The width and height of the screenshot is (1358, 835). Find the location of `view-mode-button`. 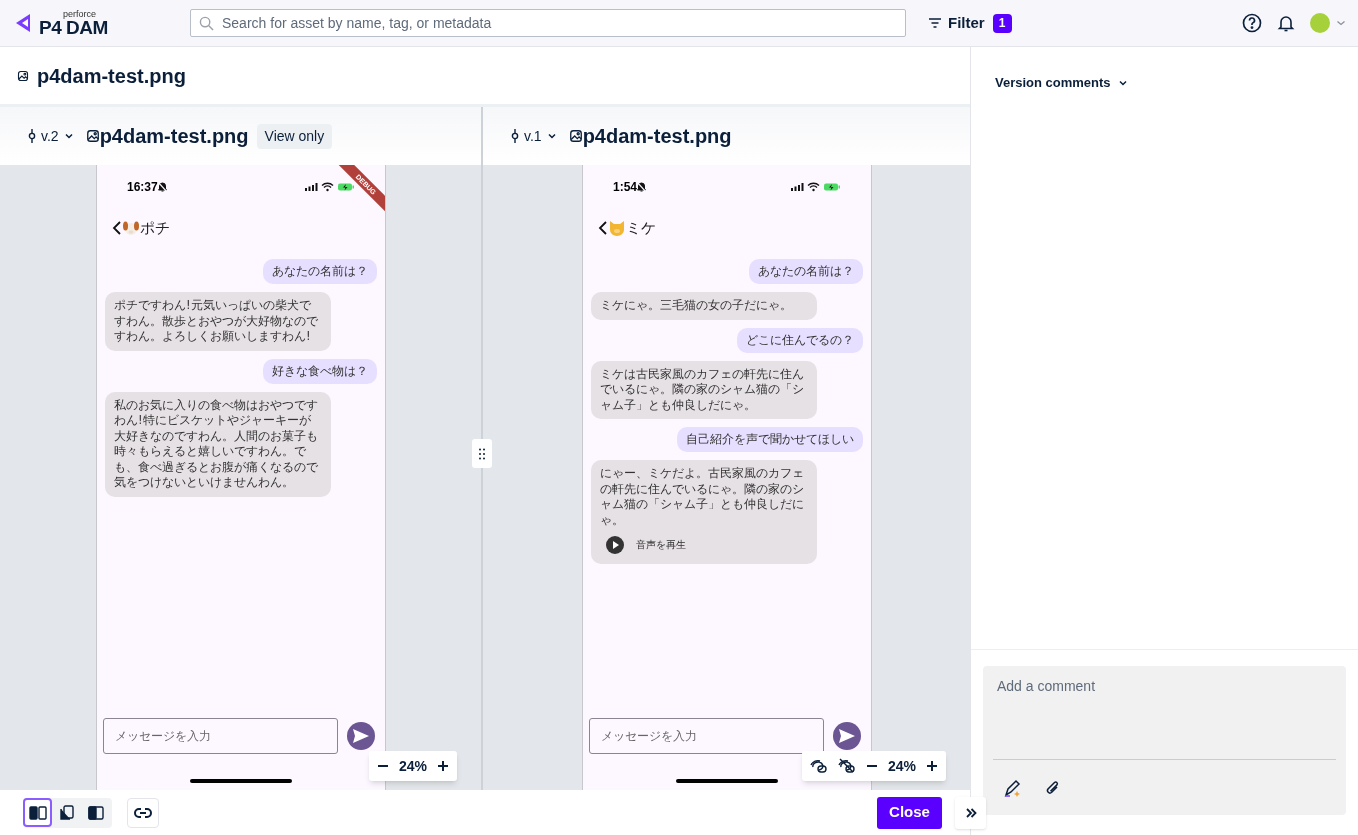

view-mode-button is located at coordinates (37, 812).